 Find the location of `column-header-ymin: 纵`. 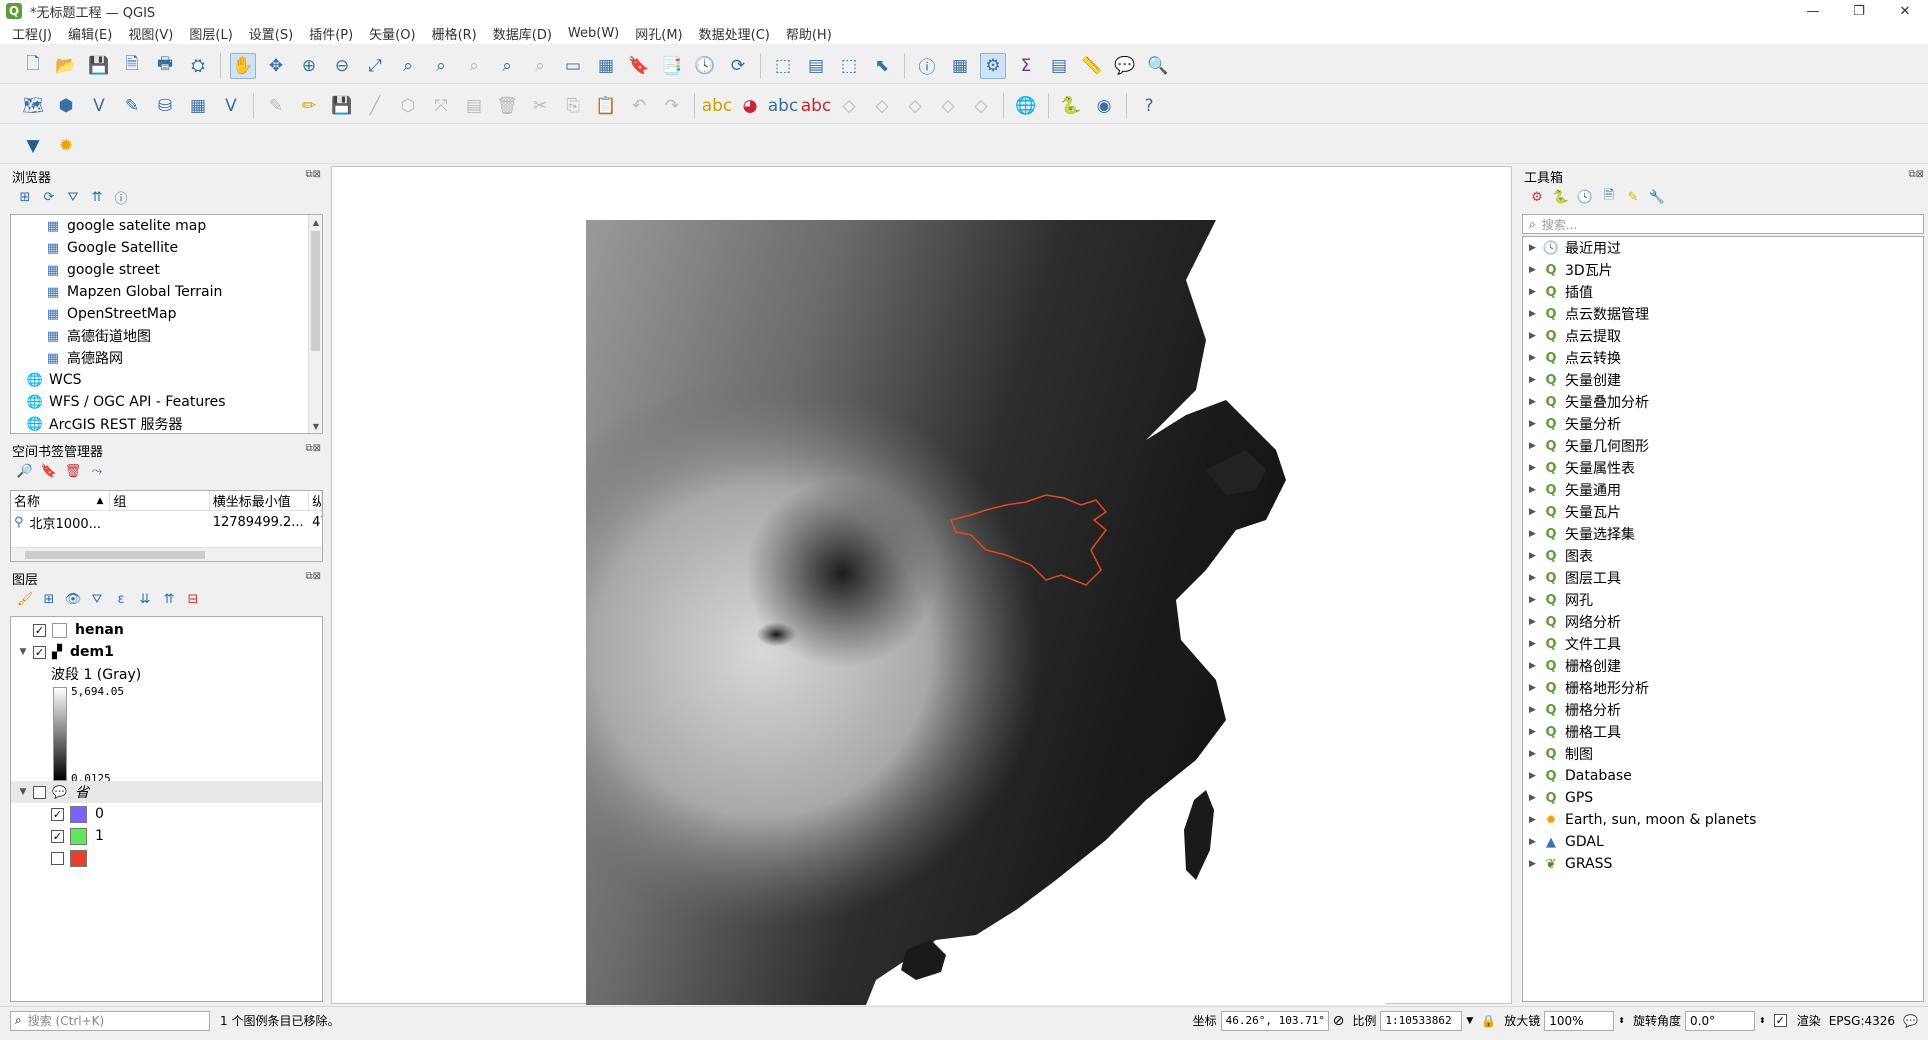

column-header-ymin: 纵 is located at coordinates (316, 500).